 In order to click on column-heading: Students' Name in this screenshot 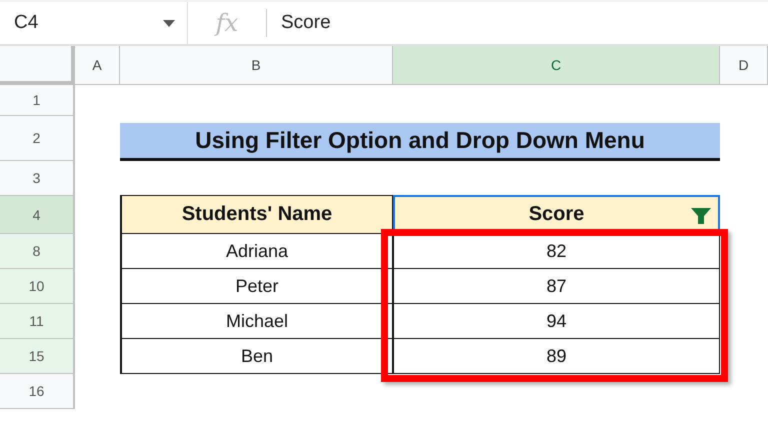, I will do `click(256, 214)`.